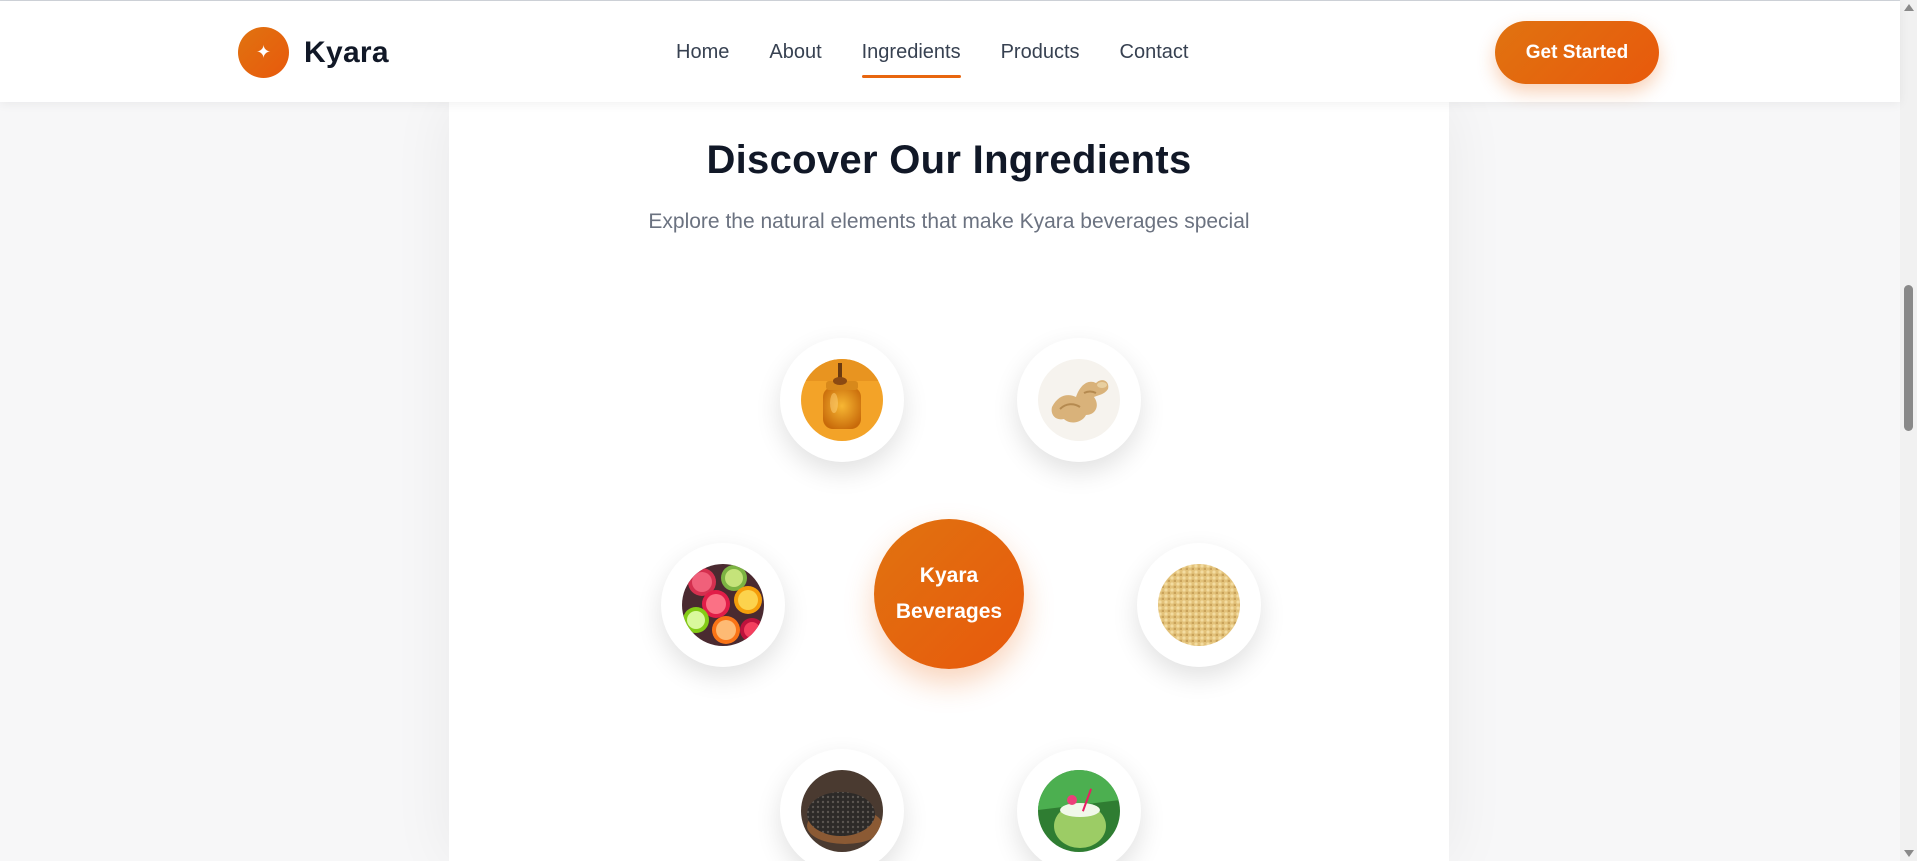 This screenshot has height=861, width=1917. I want to click on citrus-image, so click(723, 605).